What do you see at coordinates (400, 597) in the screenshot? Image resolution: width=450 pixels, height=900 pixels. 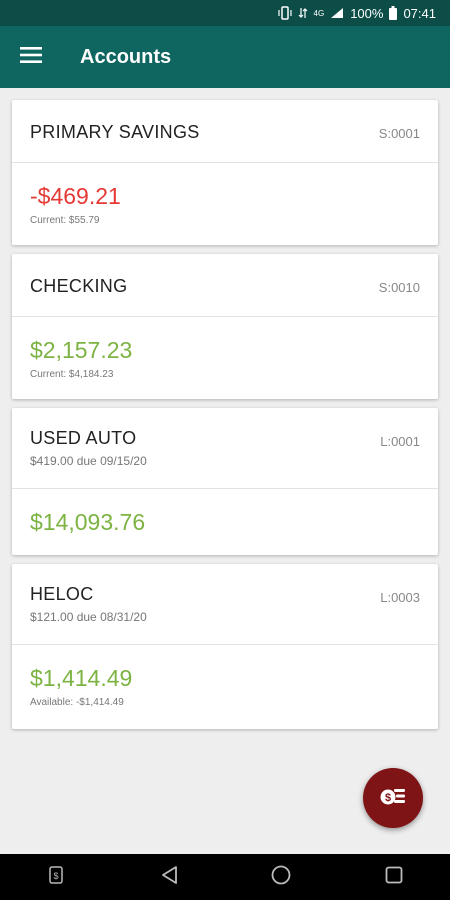 I see `account-code: L:0003` at bounding box center [400, 597].